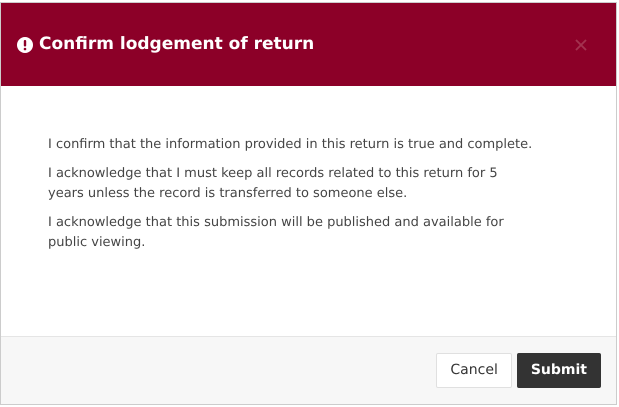  What do you see at coordinates (276, 233) in the screenshot?
I see `confirmation-text: I acknowledge that this submission will be published and available for public viewing.` at bounding box center [276, 233].